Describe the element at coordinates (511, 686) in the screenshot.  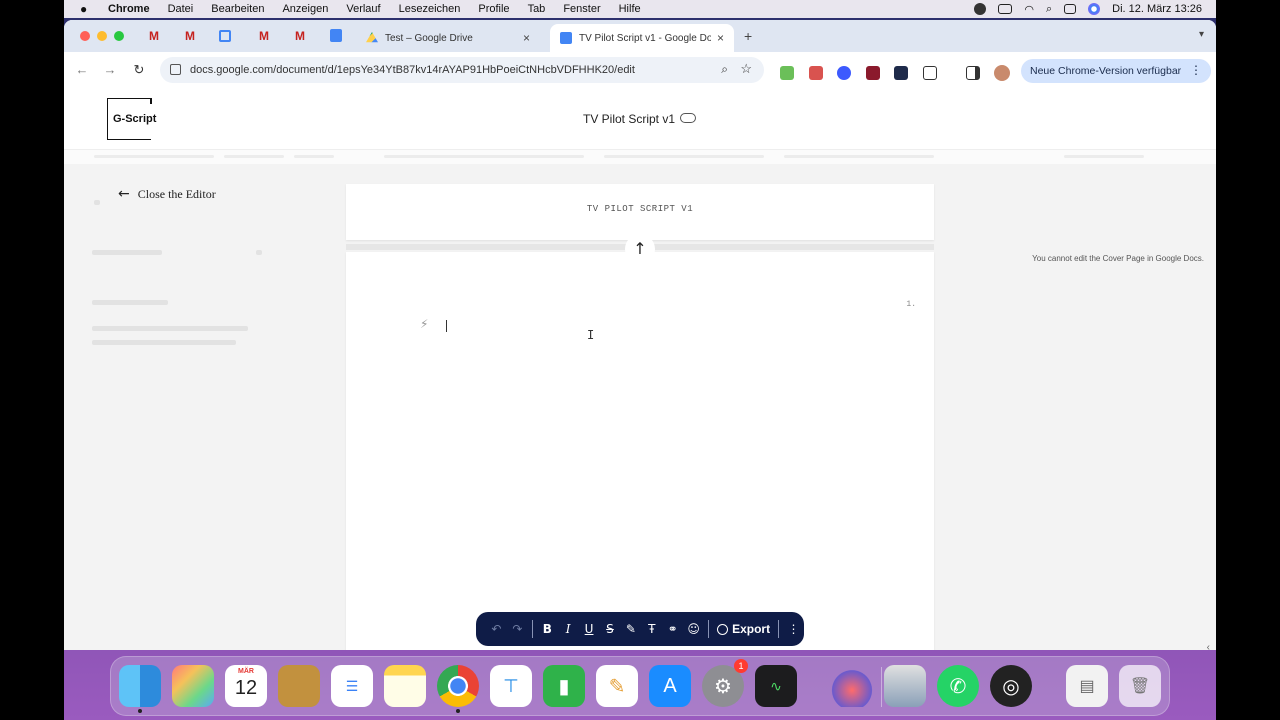
I see `keynote-icon: ⊤` at that location.